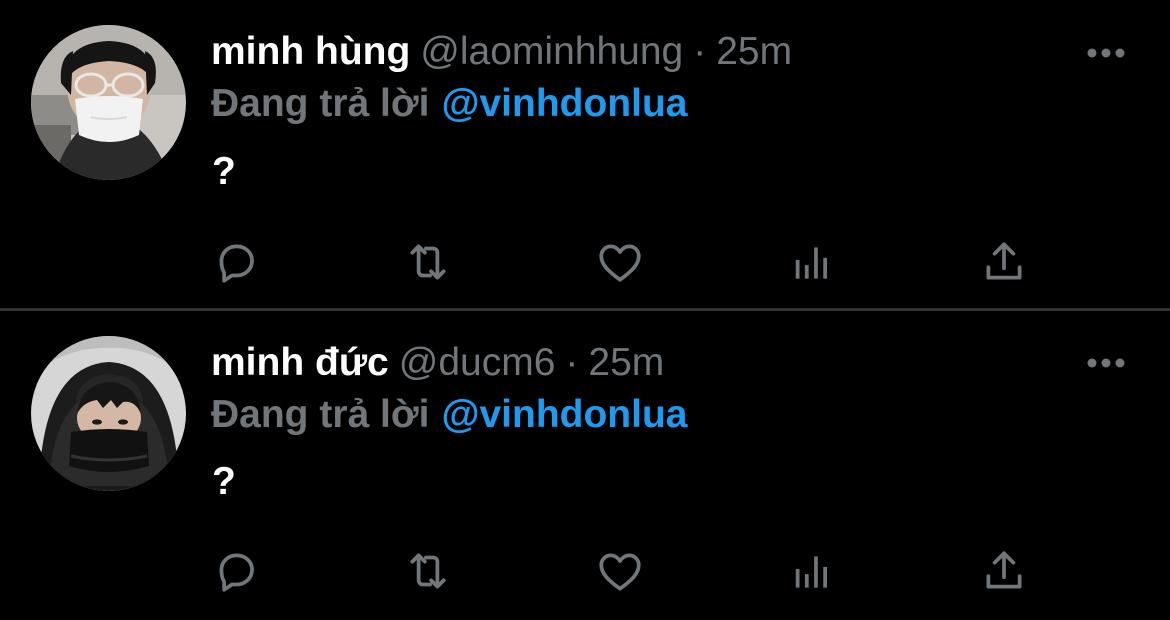 The width and height of the screenshot is (1170, 620). I want to click on tweet-header: minh hùng @laominhhung · 25m, so click(501, 52).